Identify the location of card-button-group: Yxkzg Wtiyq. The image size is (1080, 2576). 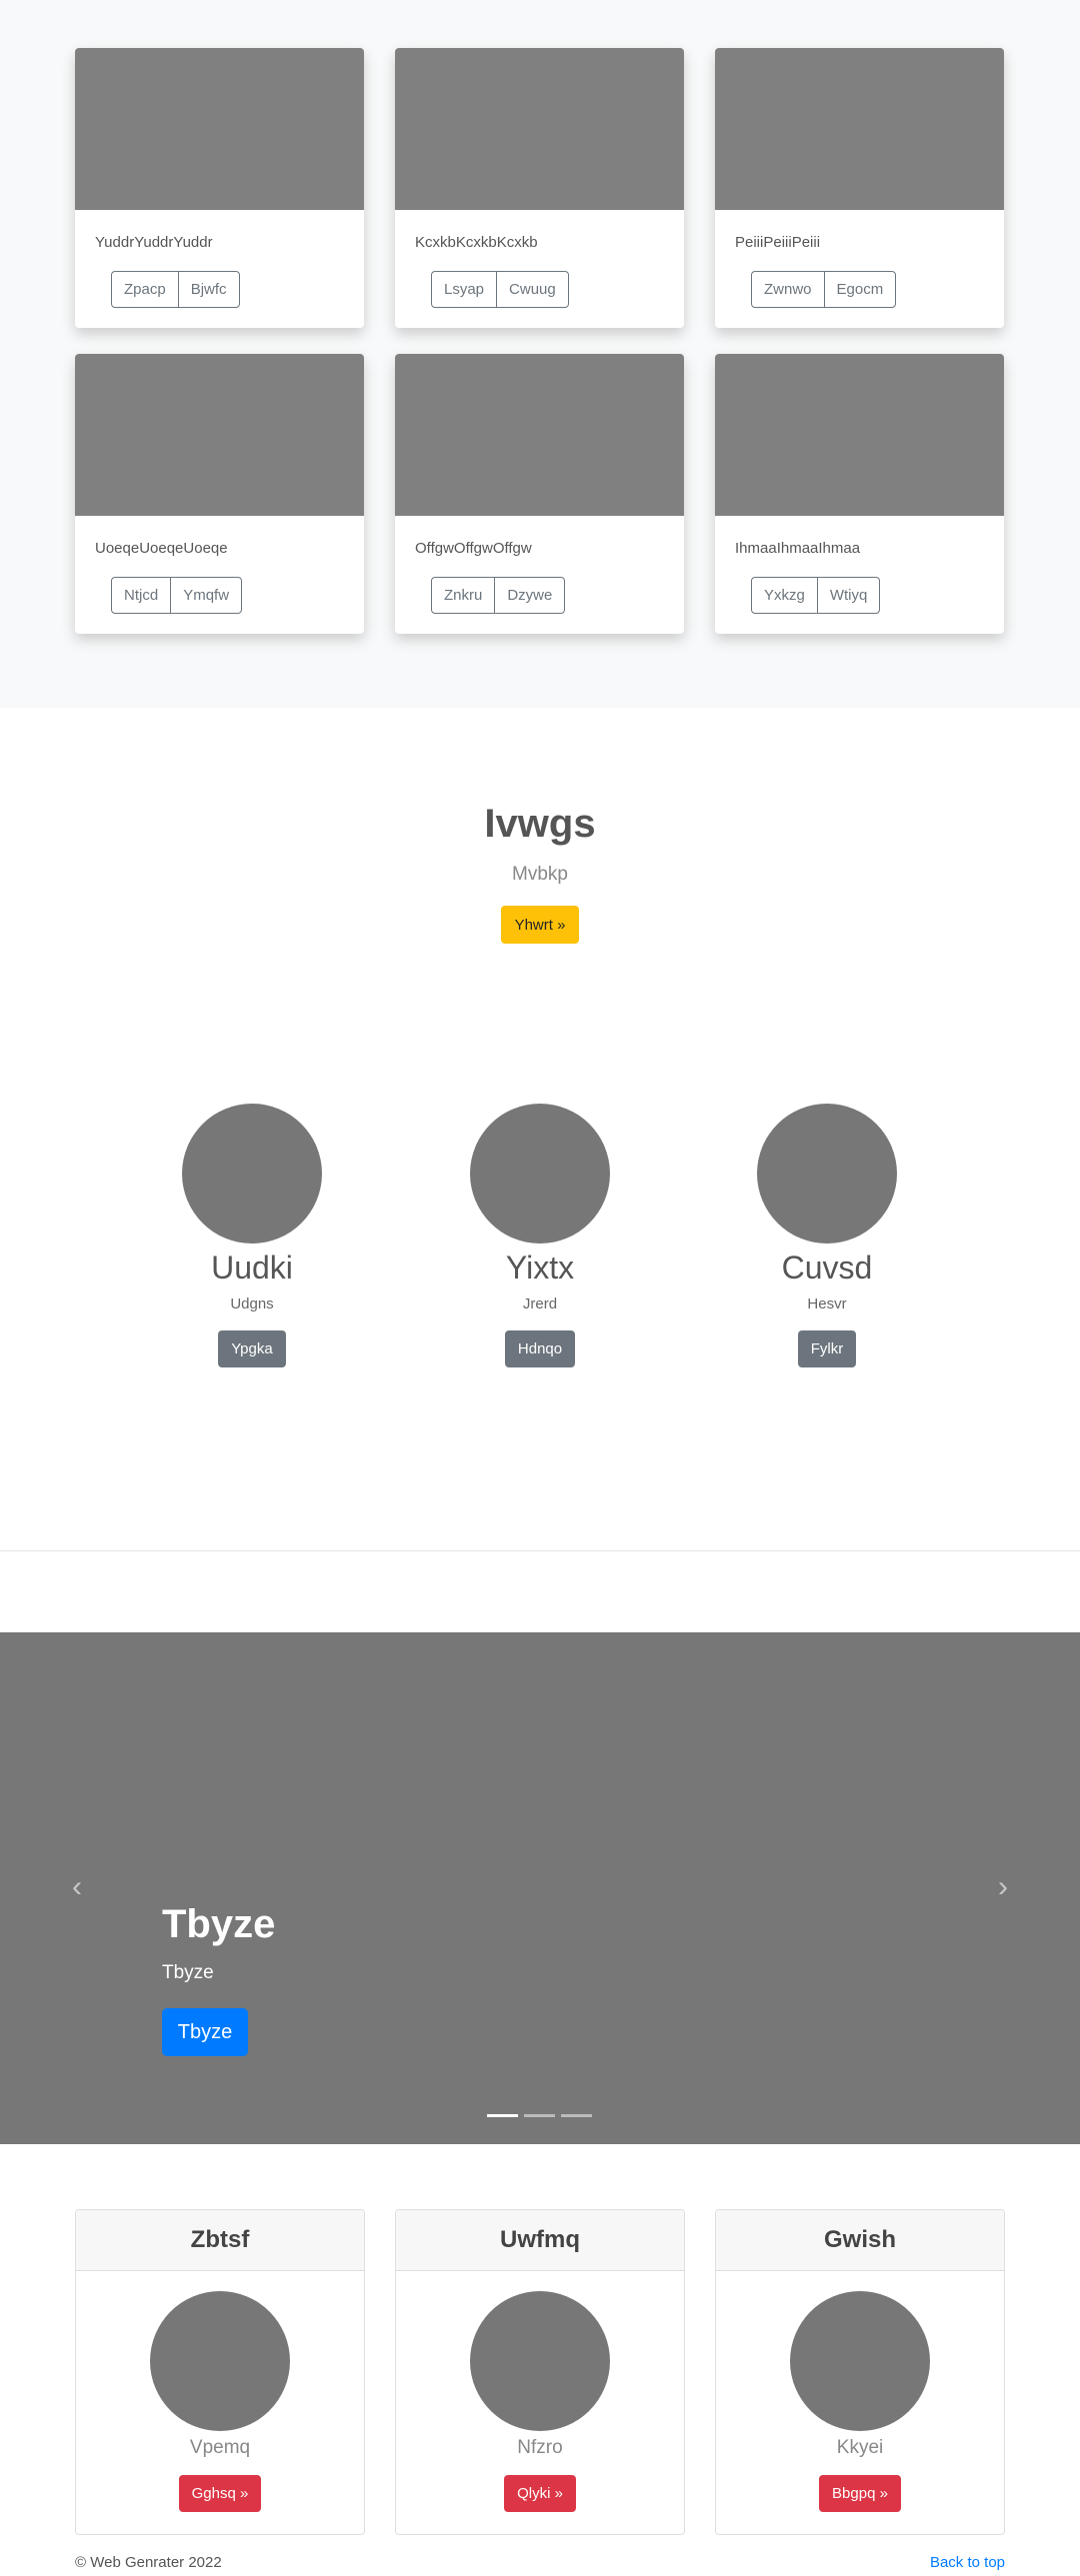
(816, 595).